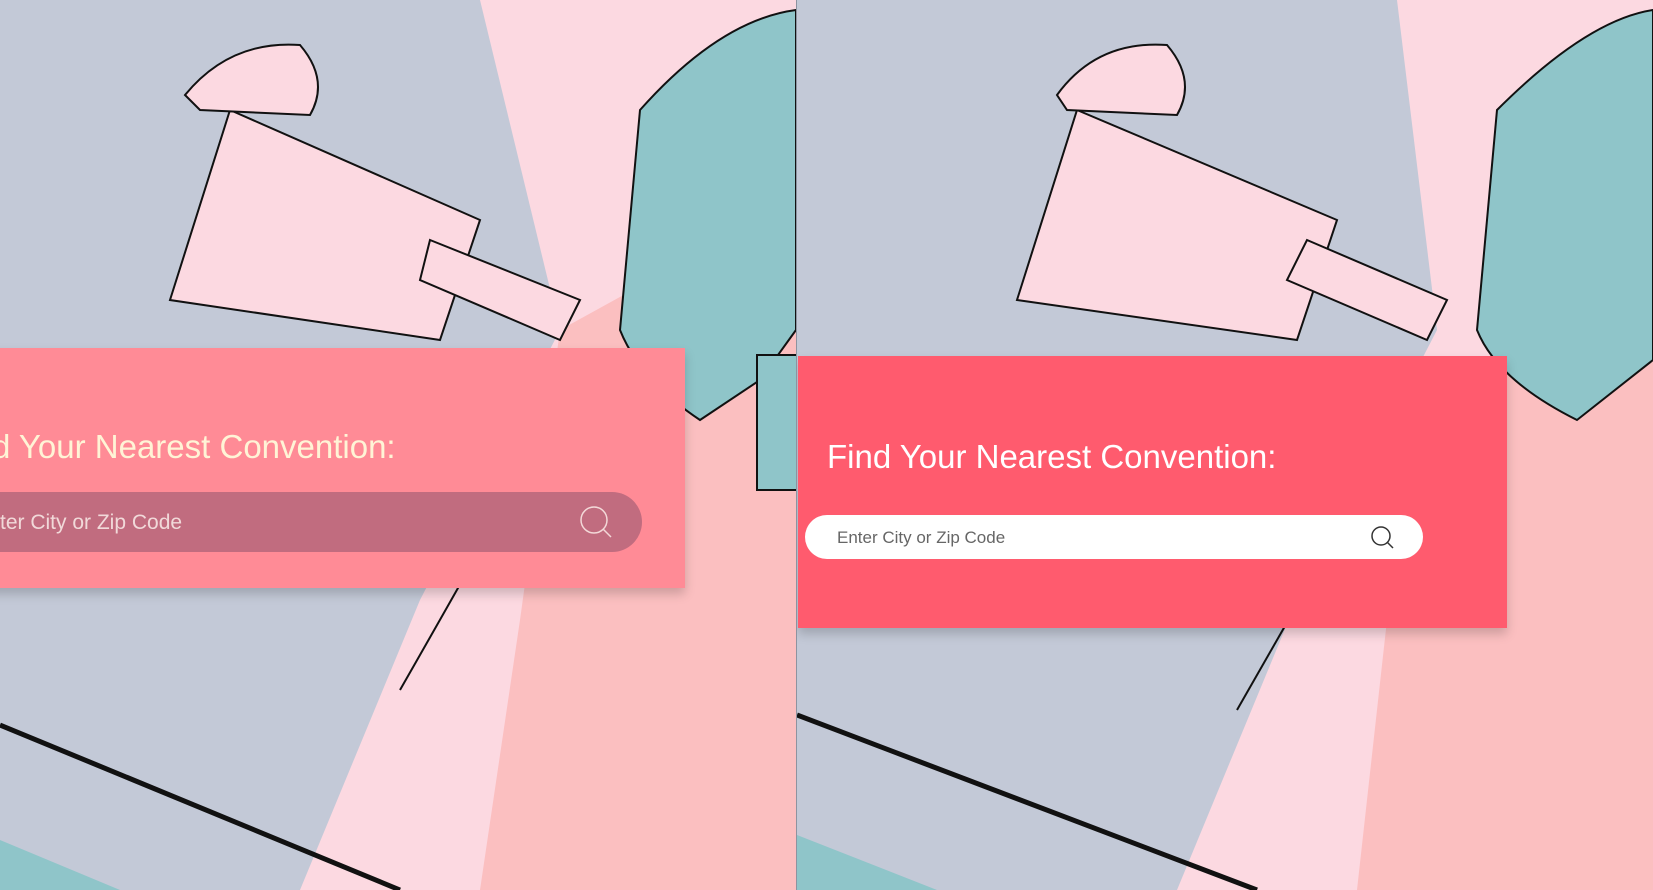  What do you see at coordinates (1052, 456) in the screenshot?
I see `search-title: Find Your Nearest Convention:` at bounding box center [1052, 456].